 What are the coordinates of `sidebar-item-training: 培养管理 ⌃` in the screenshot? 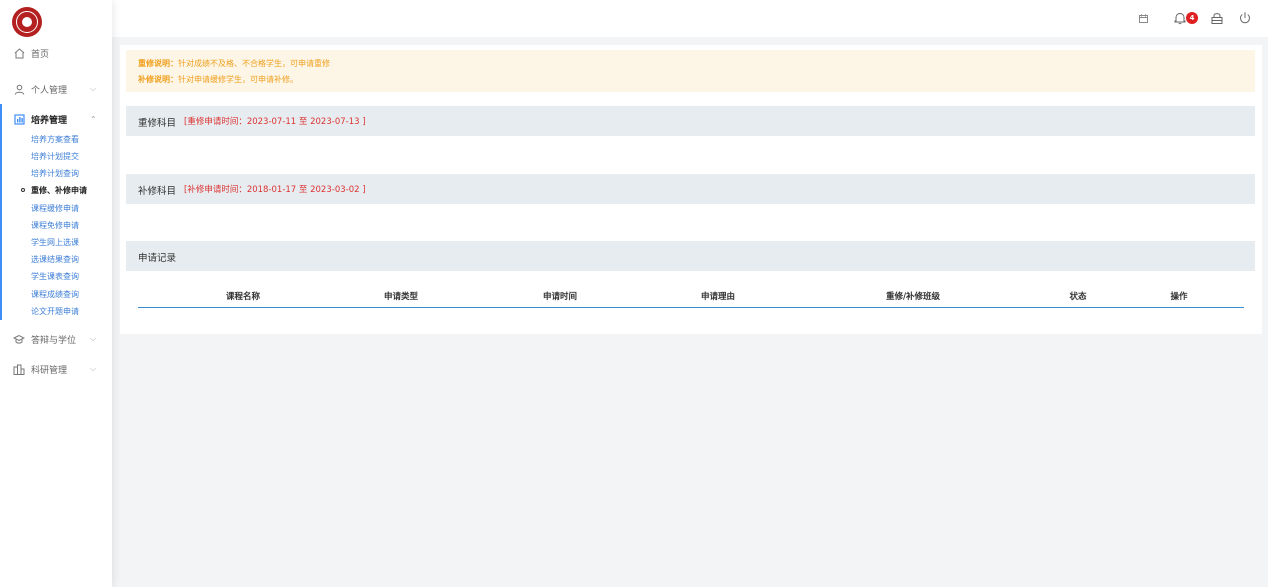 It's located at (56, 119).